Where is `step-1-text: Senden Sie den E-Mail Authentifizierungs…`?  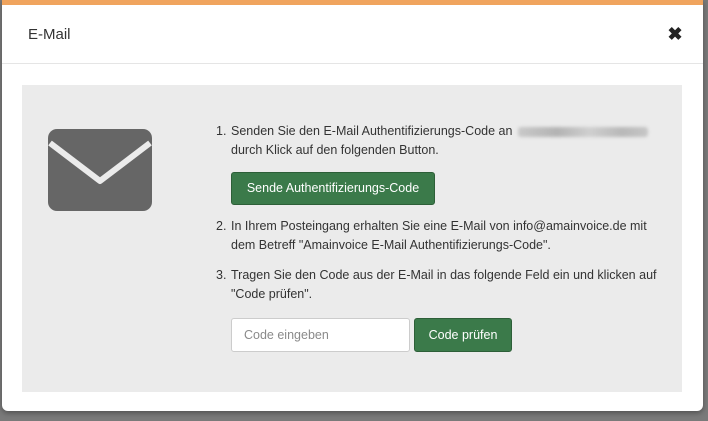
step-1-text: Senden Sie den E-Mail Authentifizierungs… is located at coordinates (372, 131).